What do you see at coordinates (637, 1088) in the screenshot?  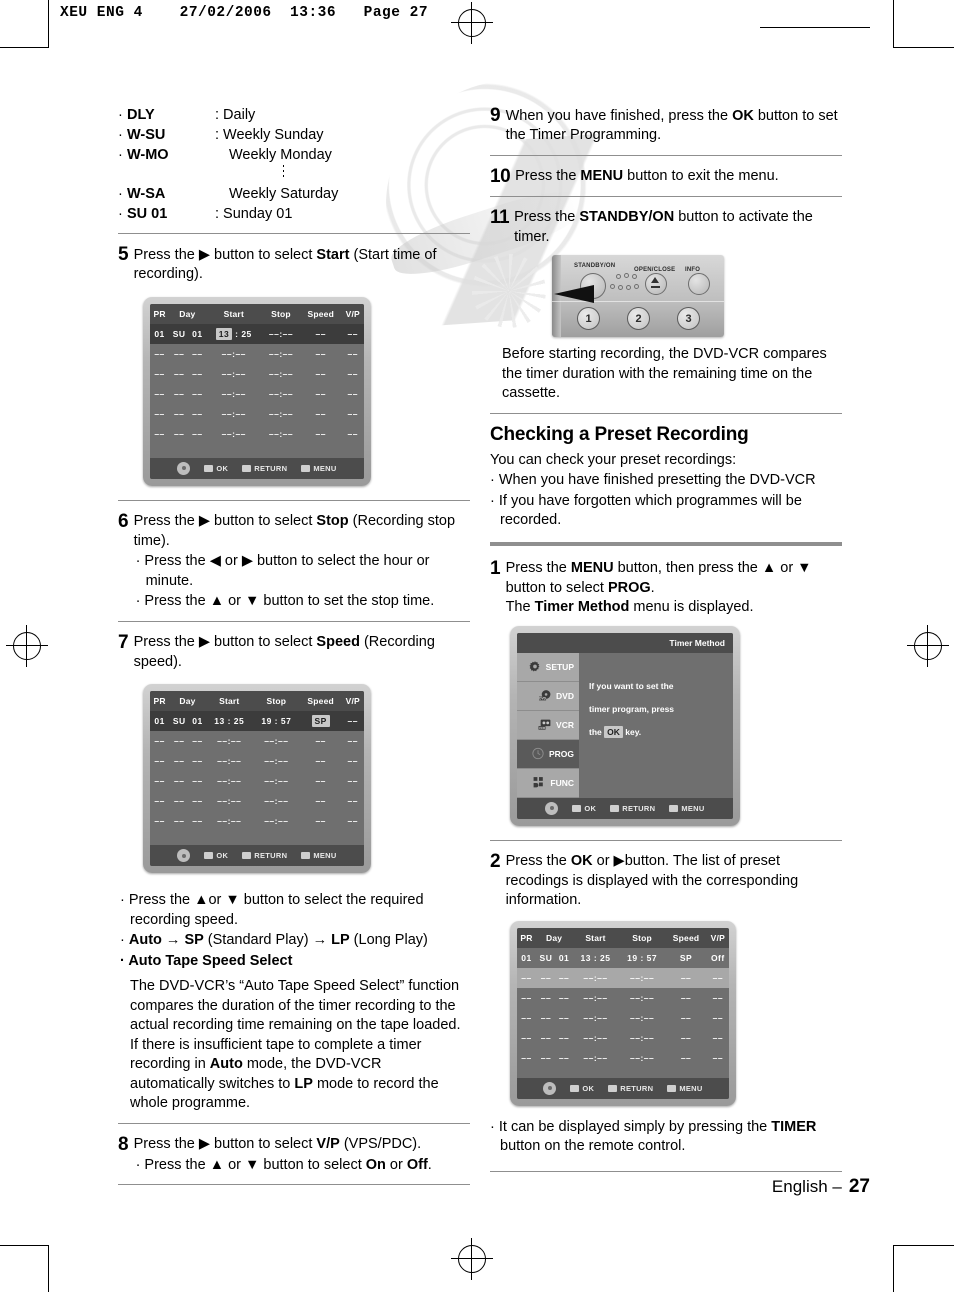 I see `return-hint-label: RETURN` at bounding box center [637, 1088].